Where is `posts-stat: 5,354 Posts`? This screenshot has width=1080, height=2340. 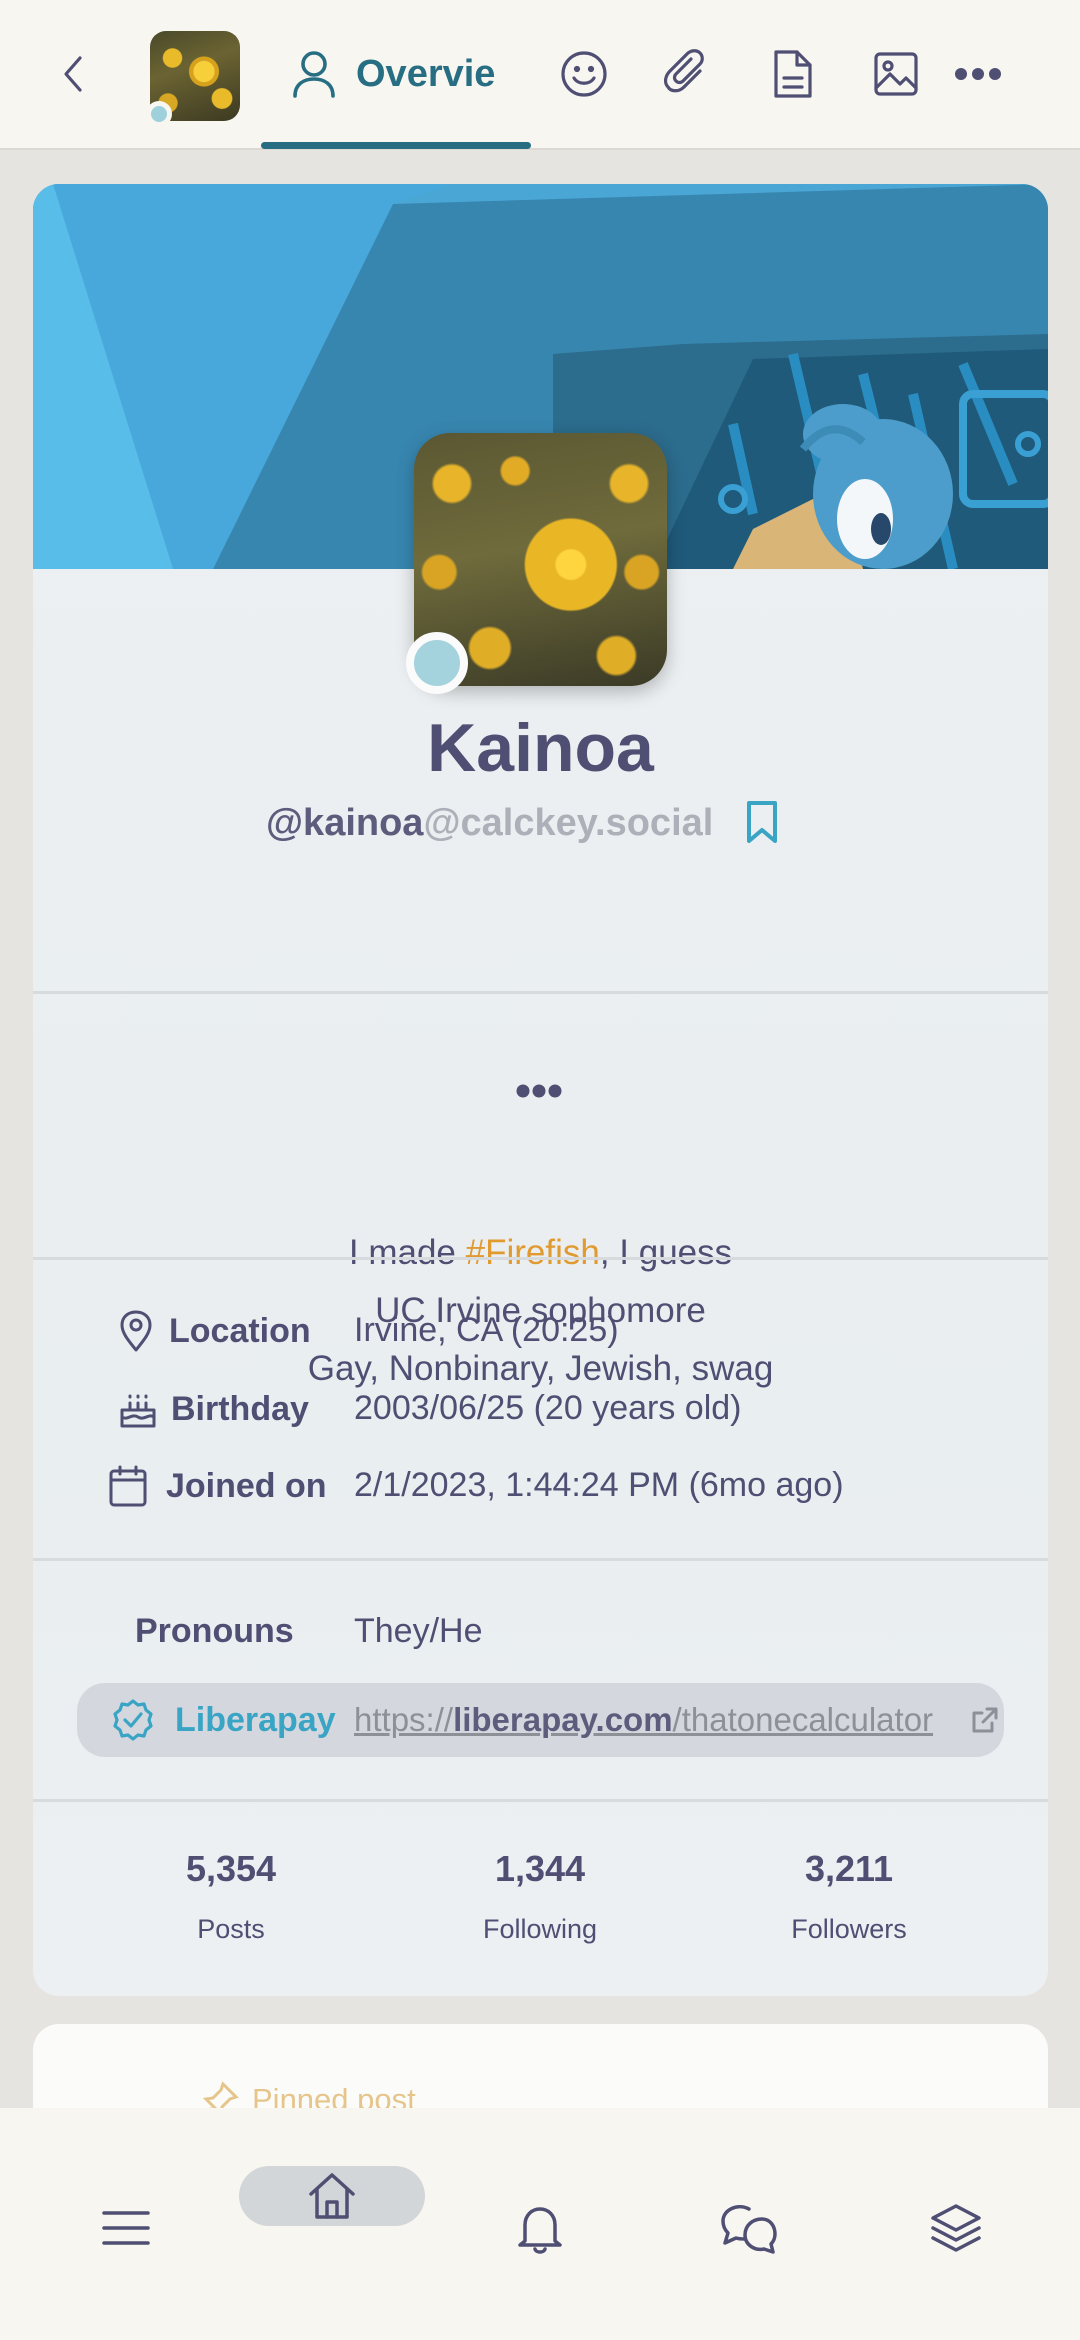
posts-stat: 5,354 Posts is located at coordinates (231, 1896).